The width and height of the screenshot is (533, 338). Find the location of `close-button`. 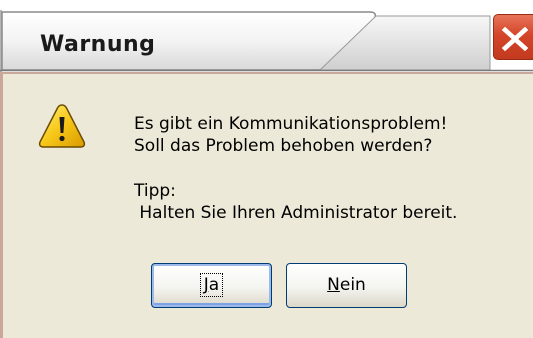

close-button is located at coordinates (513, 37).